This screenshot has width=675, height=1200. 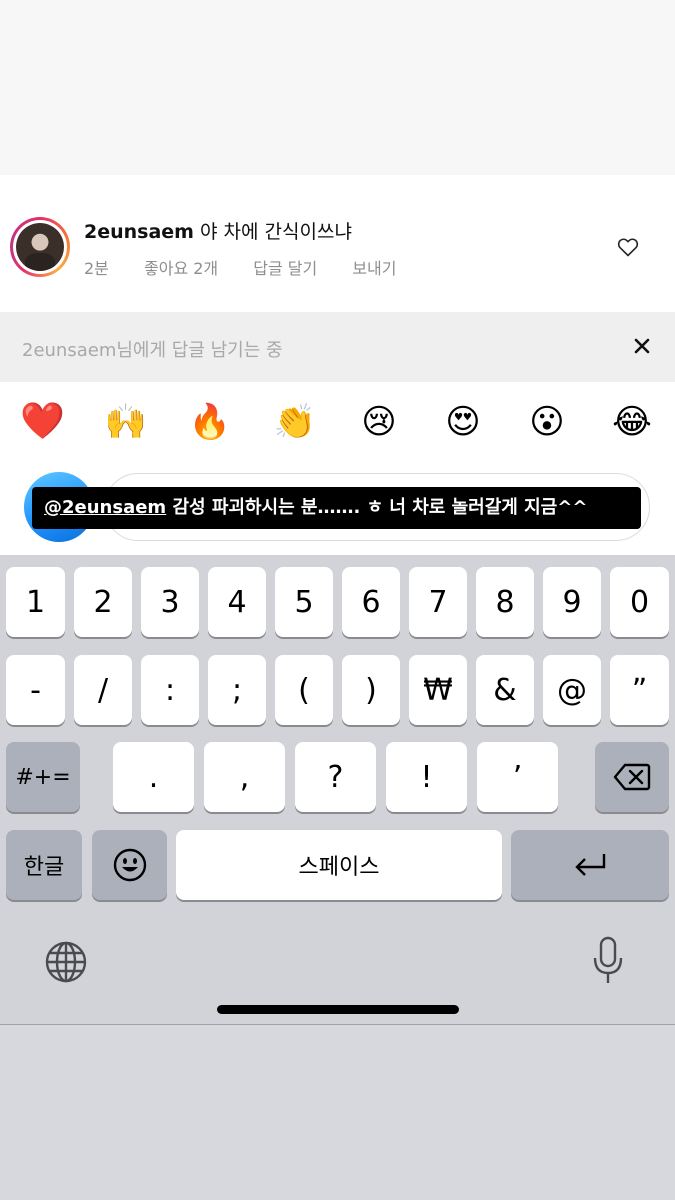 I want to click on key-slash: /, so click(x=103, y=690).